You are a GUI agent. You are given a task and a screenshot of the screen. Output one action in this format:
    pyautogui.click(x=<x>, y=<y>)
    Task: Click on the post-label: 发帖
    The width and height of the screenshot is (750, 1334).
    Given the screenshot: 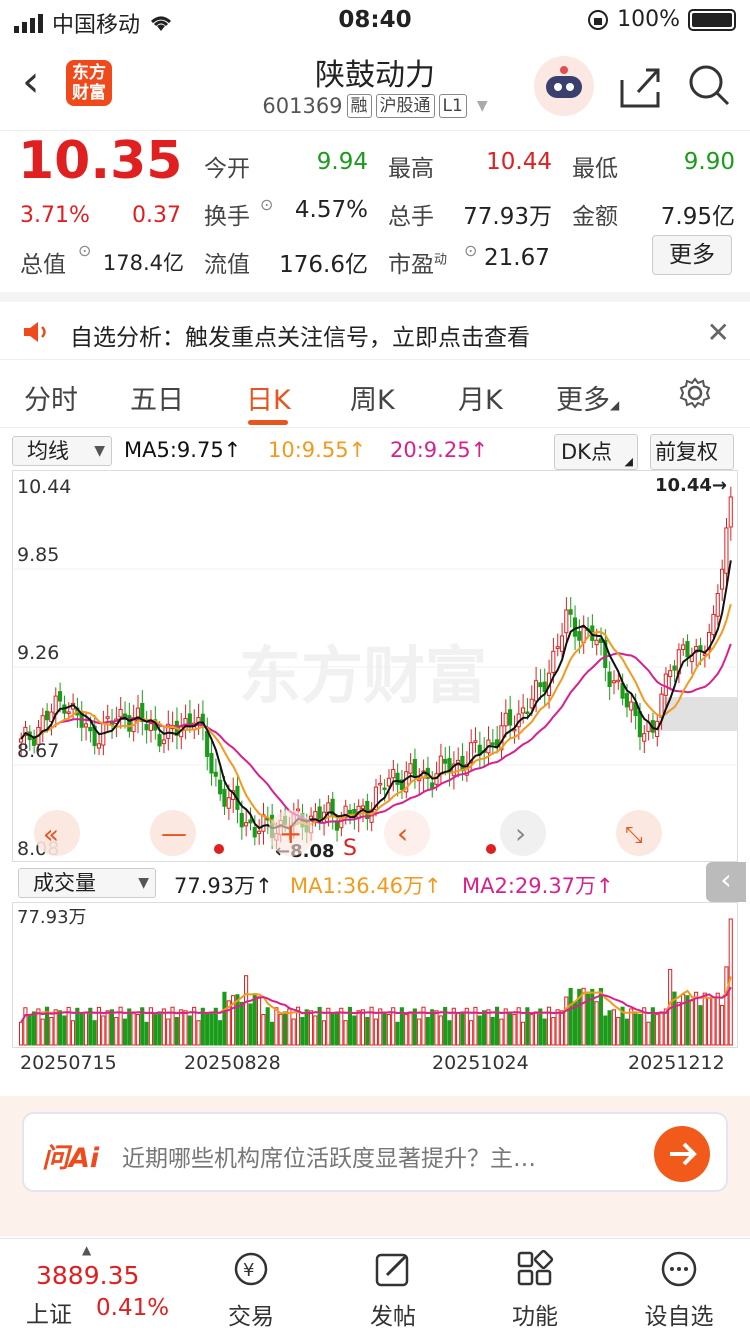 What is the action you would take?
    pyautogui.click(x=393, y=1317)
    